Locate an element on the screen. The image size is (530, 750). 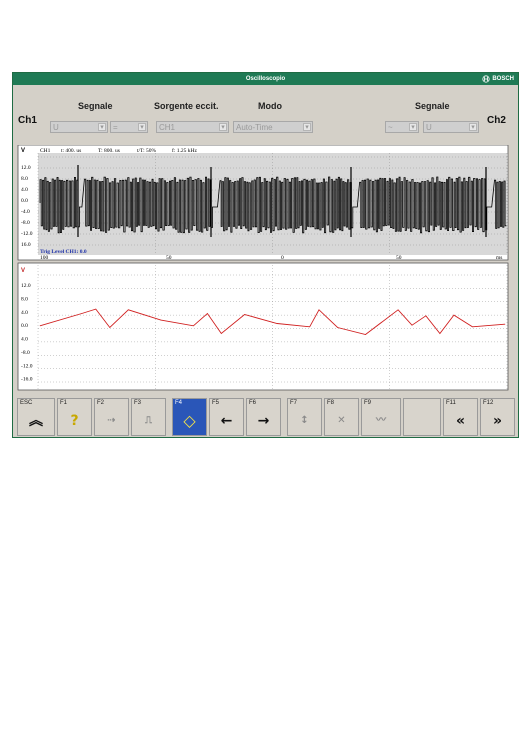
ch1-header-duty: t/T: 50% is located at coordinates (147, 151).